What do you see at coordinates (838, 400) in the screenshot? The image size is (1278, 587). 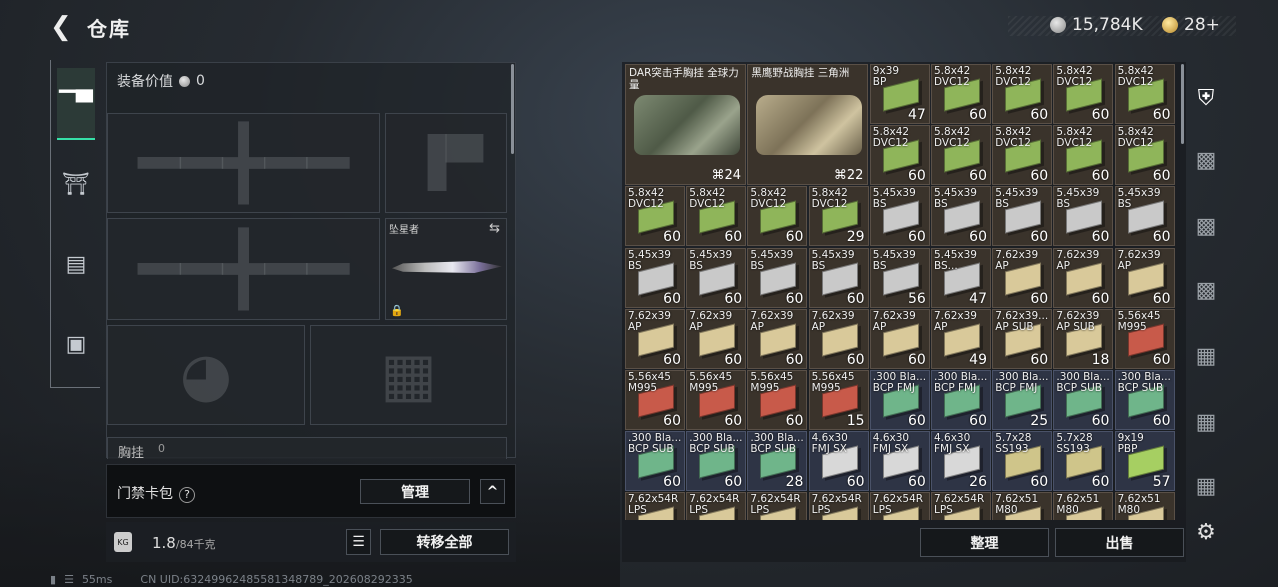 I see `stash-item-ammo: 5.56x45 M995 15` at bounding box center [838, 400].